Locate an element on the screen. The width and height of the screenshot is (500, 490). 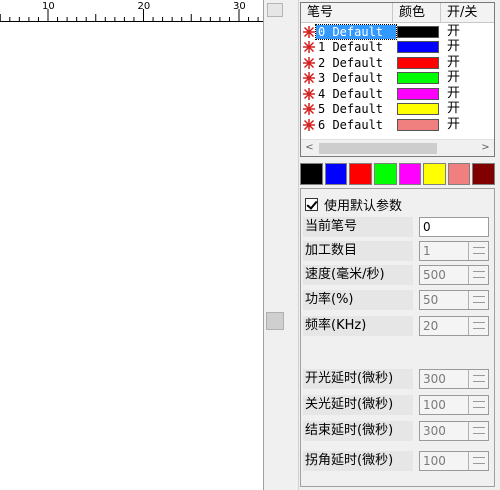
param-label: 拐角延时(微秒) is located at coordinates (358, 461).